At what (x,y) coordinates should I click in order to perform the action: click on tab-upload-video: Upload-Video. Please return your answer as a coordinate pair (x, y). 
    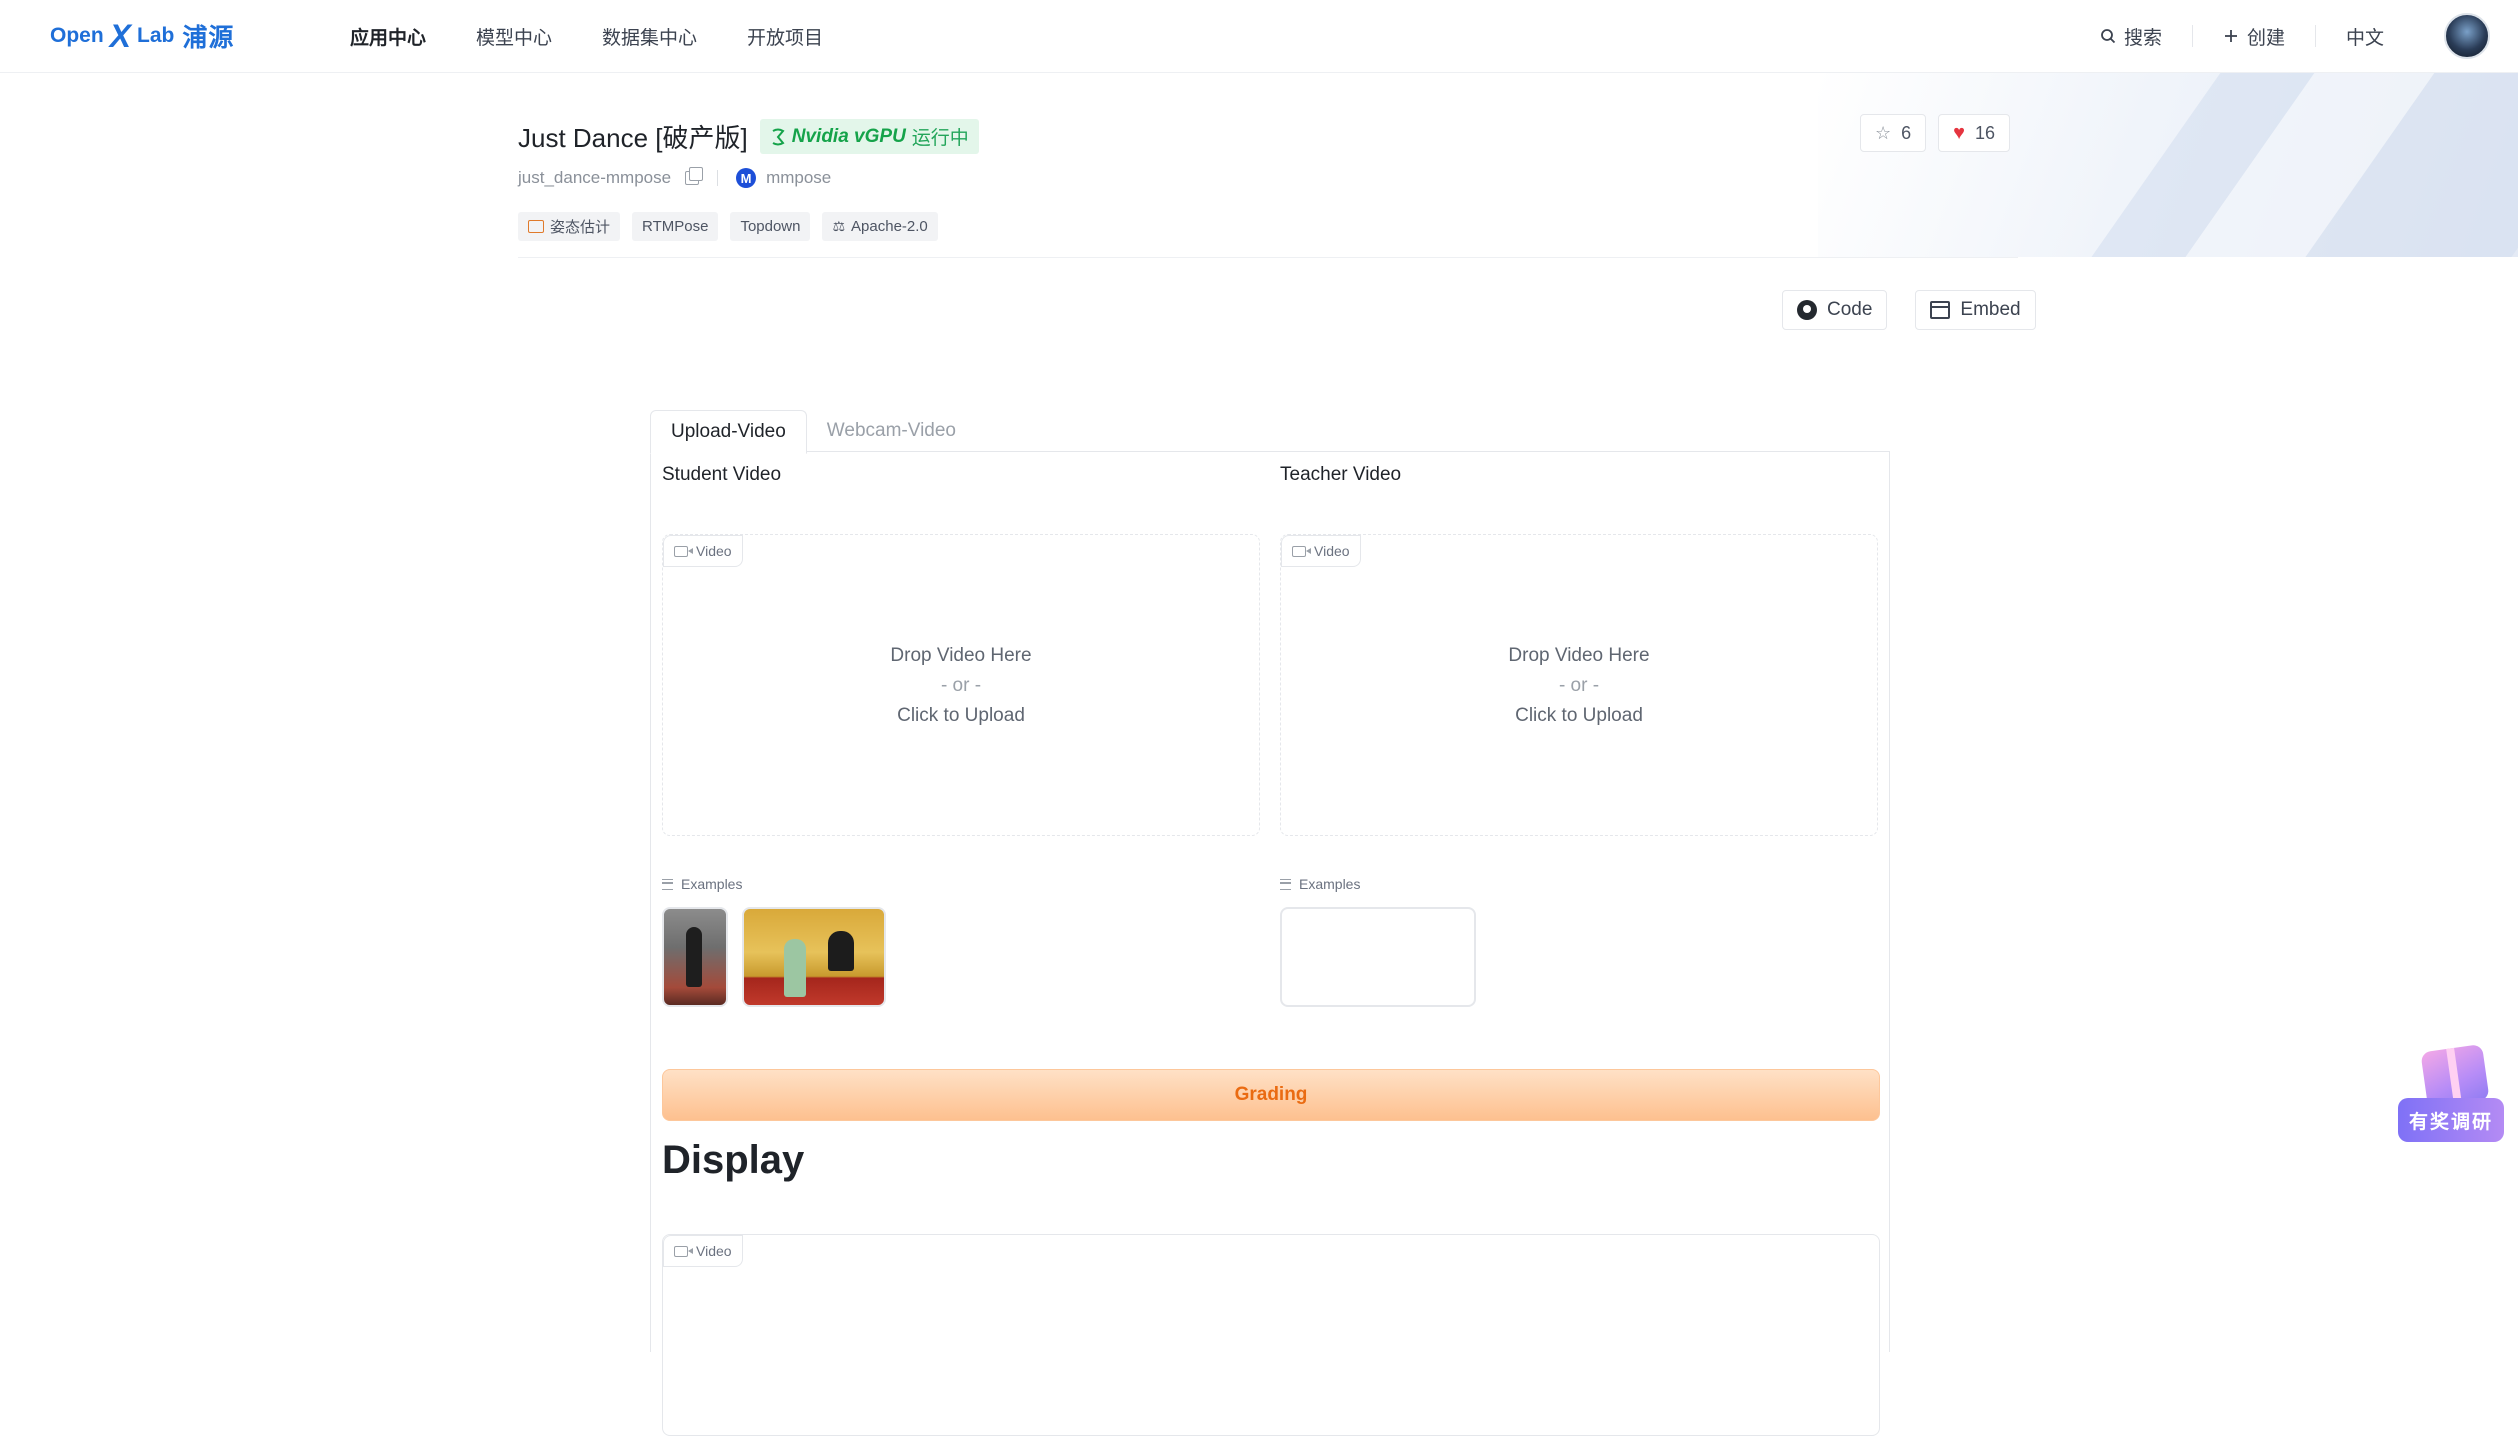
    Looking at the image, I should click on (728, 432).